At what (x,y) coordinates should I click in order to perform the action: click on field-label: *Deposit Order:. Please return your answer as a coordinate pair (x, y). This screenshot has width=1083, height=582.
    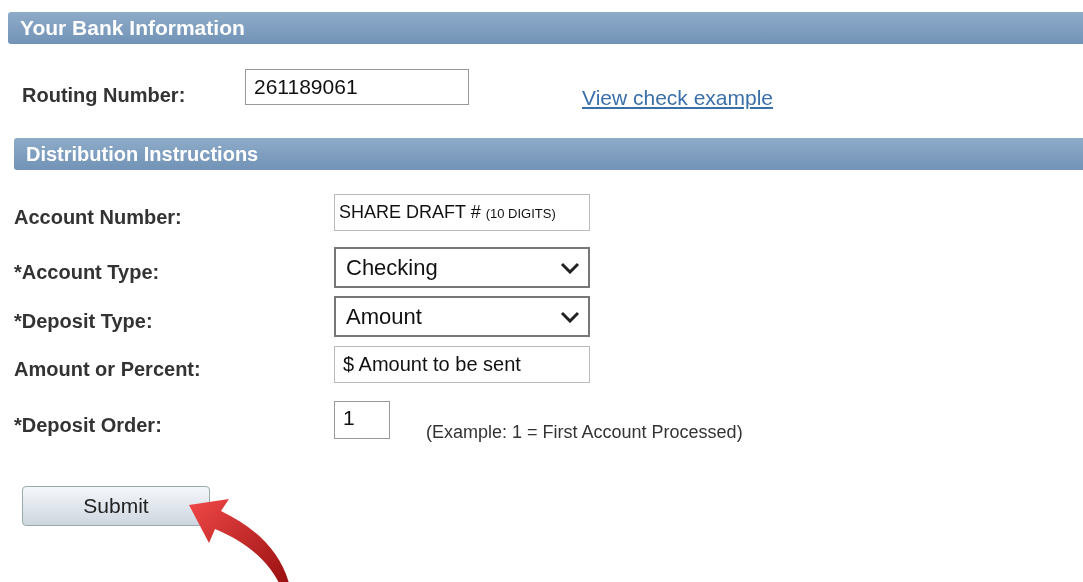
    Looking at the image, I should click on (88, 424).